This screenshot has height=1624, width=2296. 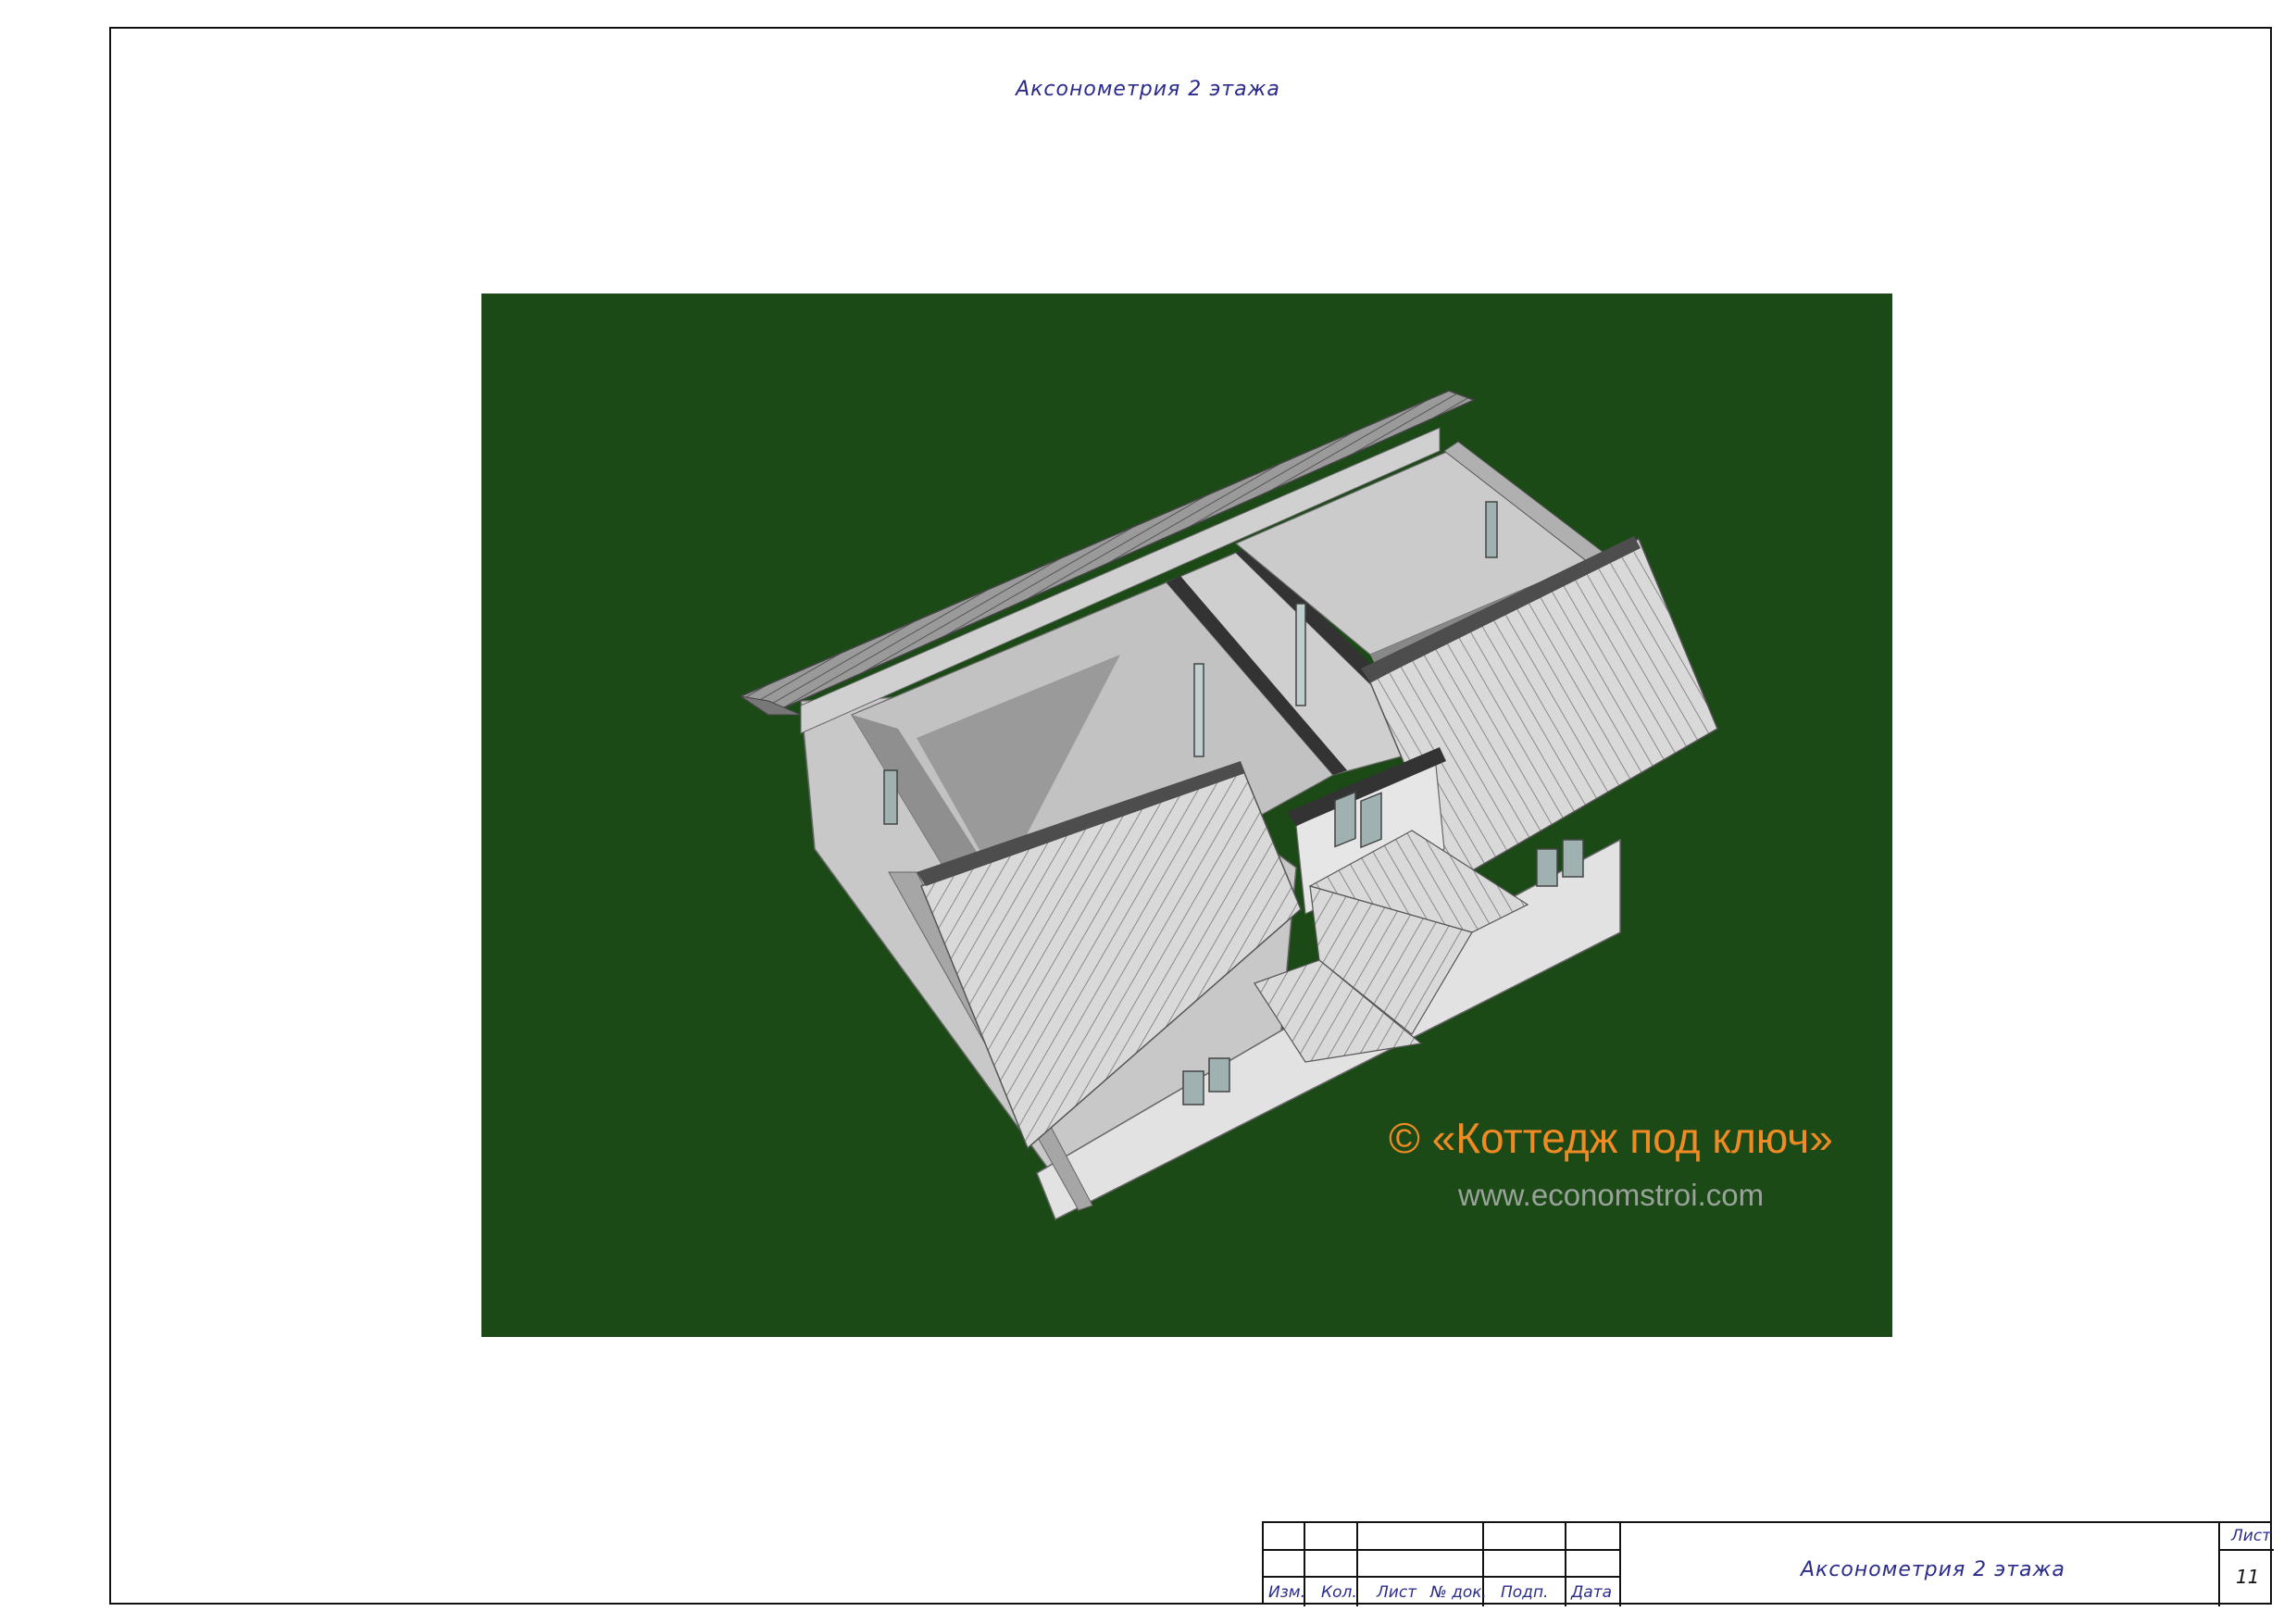 What do you see at coordinates (1148, 89) in the screenshot?
I see `drawing-title: Аксонометрия 2 этажа` at bounding box center [1148, 89].